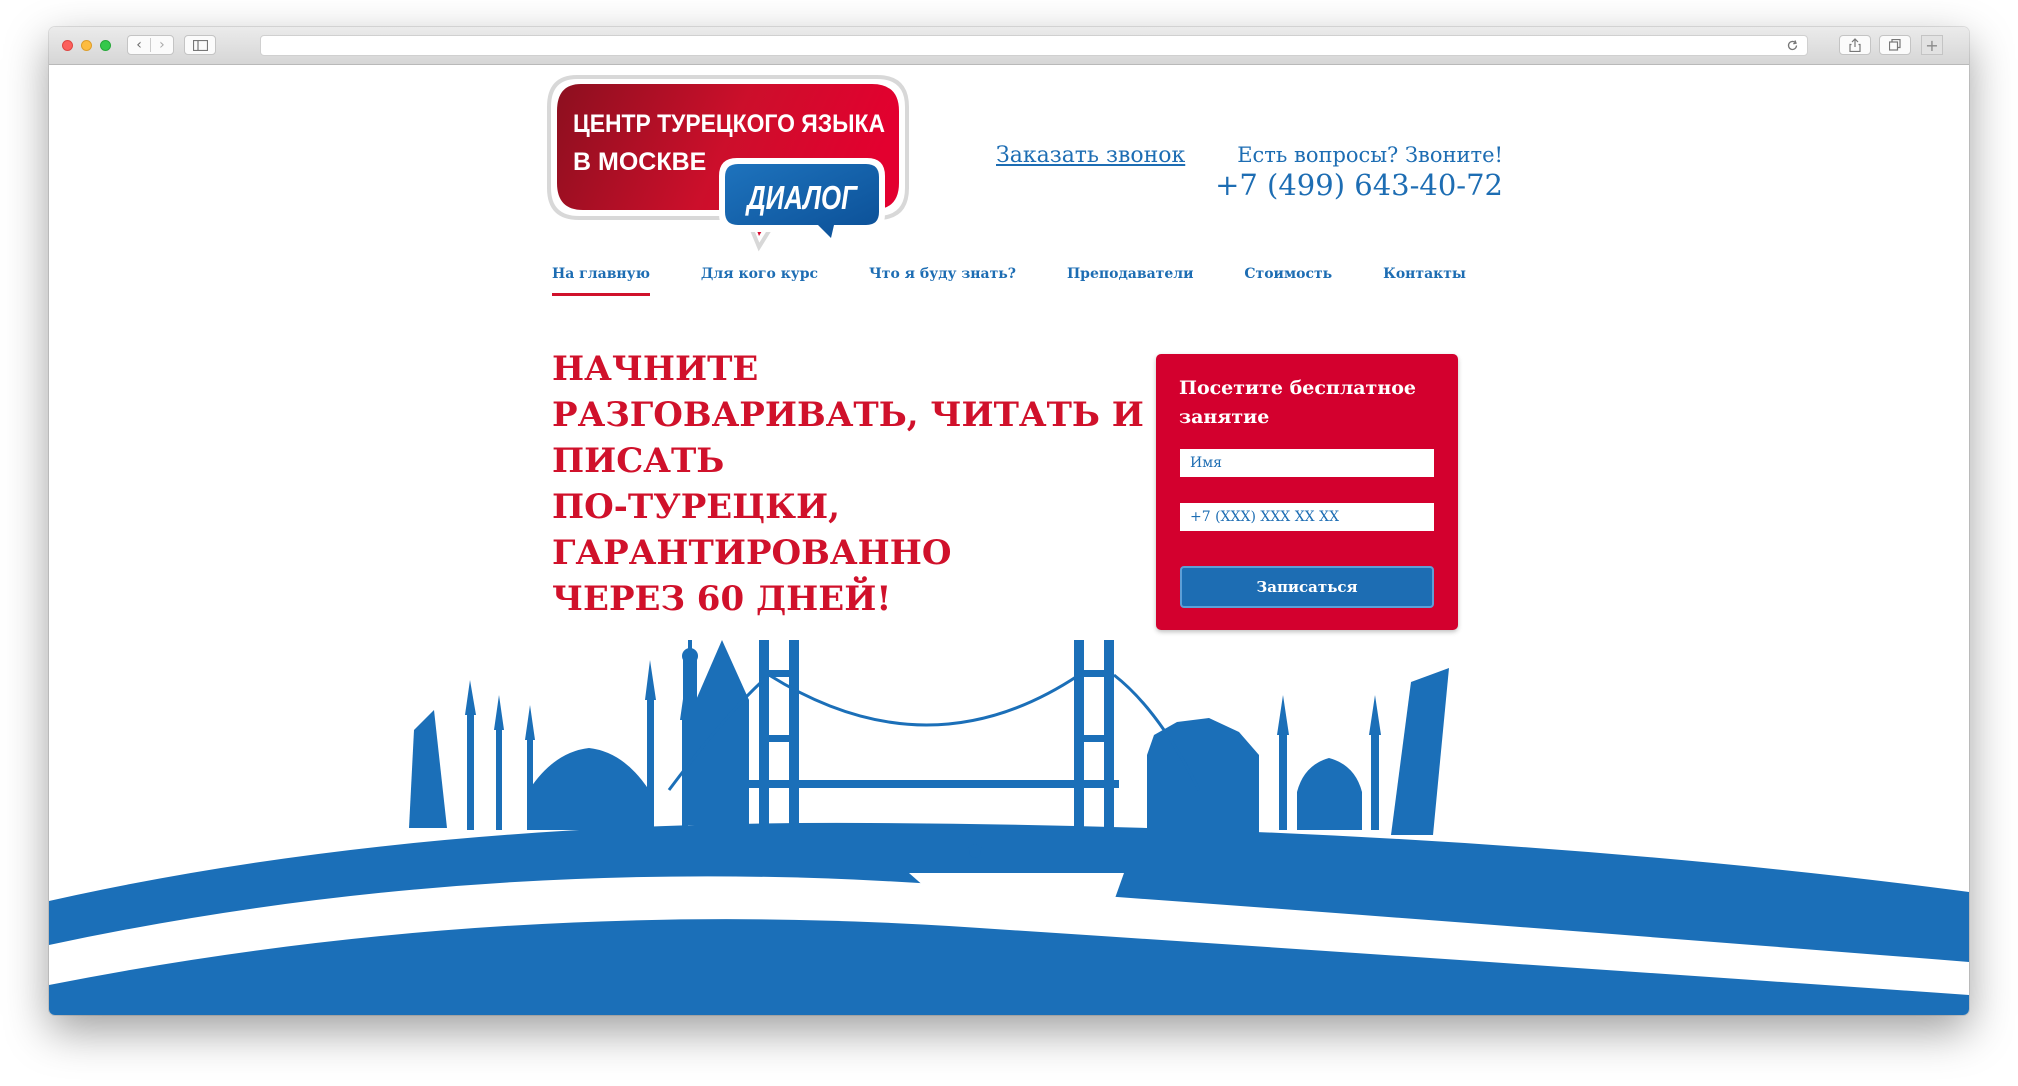 The image size is (2018, 1086). I want to click on sidebar-toggle-button, so click(200, 45).